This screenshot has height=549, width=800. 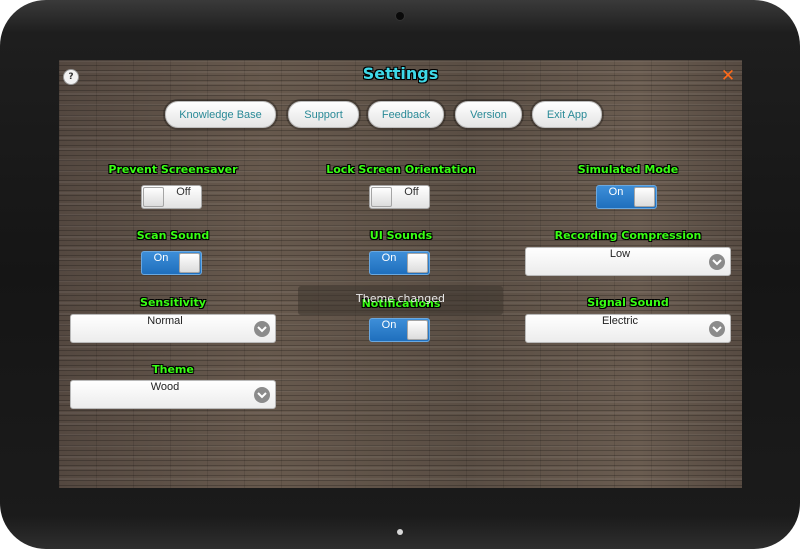 I want to click on sensitivity-select: Normal, so click(x=173, y=328).